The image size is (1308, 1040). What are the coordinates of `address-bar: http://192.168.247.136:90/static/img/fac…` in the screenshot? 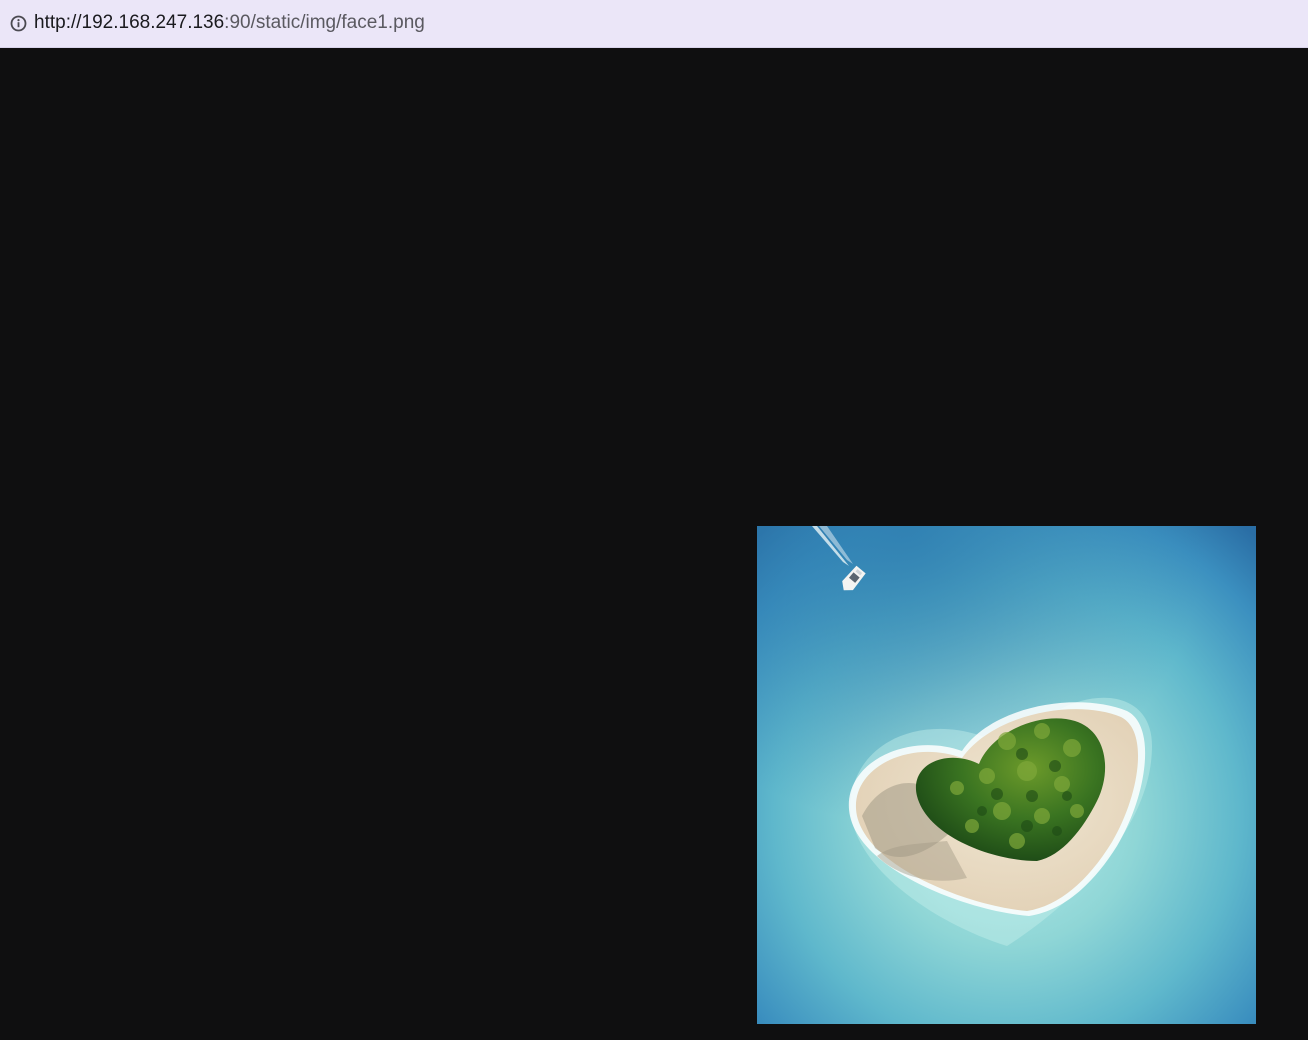 It's located at (654, 24).